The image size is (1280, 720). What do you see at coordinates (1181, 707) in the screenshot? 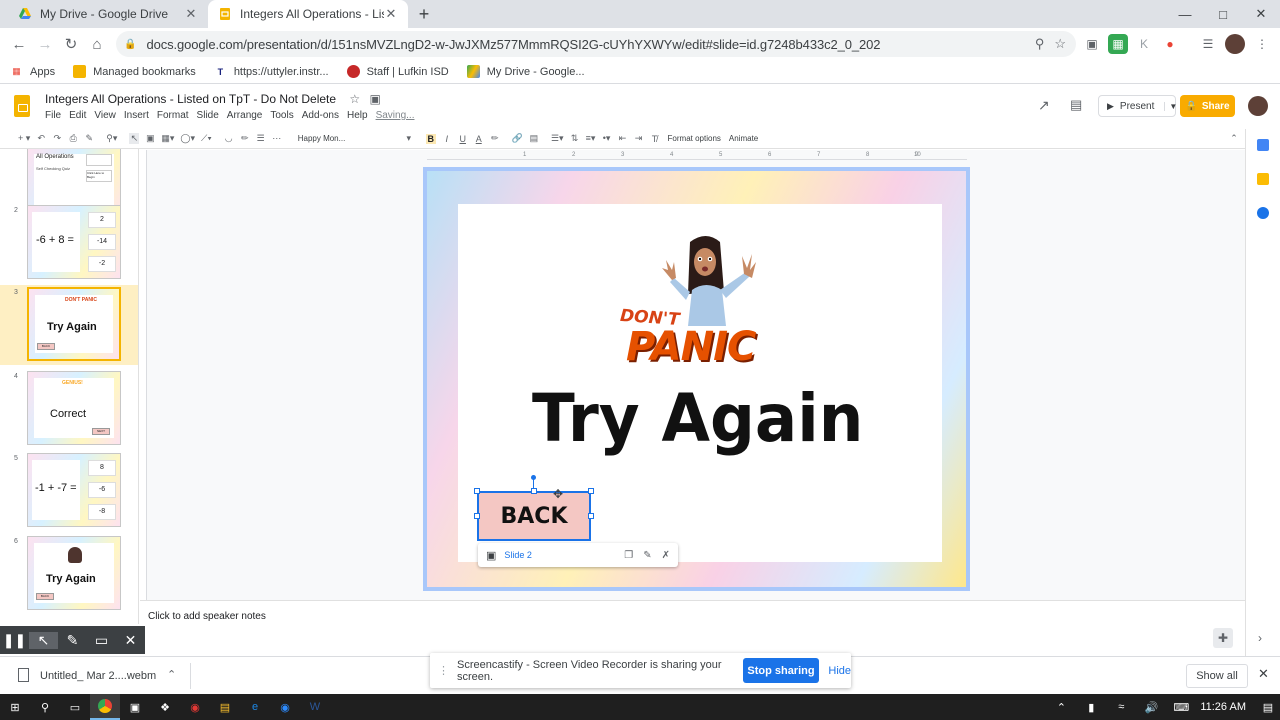
I see `keyboard-icon: ⌨` at bounding box center [1181, 707].